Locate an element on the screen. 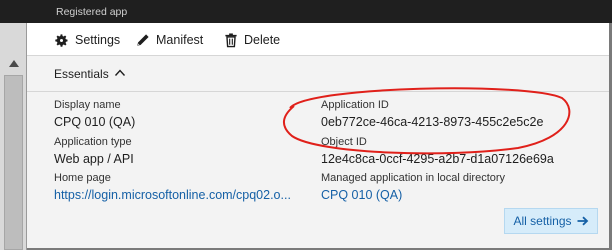 Image resolution: width=612 pixels, height=250 pixels. vertical-scrollbar is located at coordinates (13, 136).